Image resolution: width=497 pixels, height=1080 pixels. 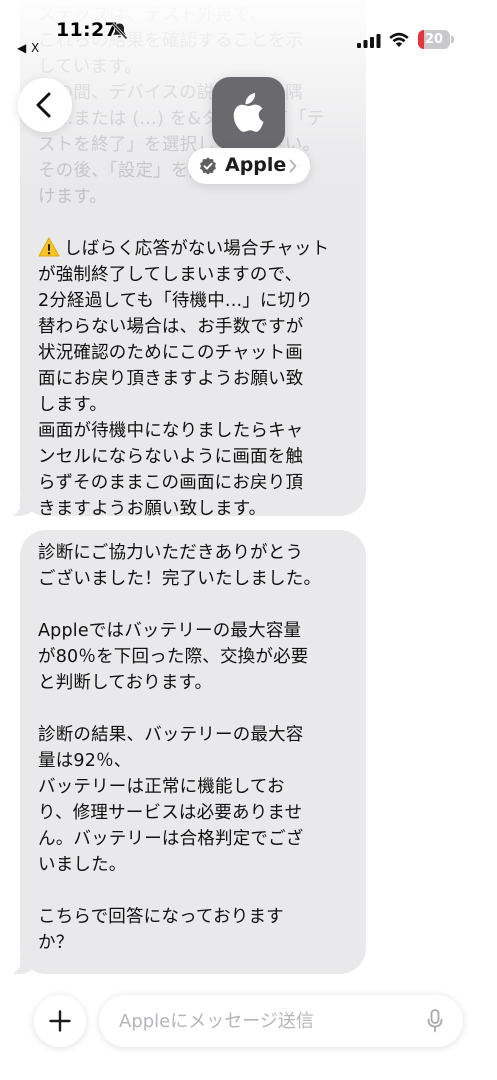 I want to click on message-input-container, so click(x=281, y=1021).